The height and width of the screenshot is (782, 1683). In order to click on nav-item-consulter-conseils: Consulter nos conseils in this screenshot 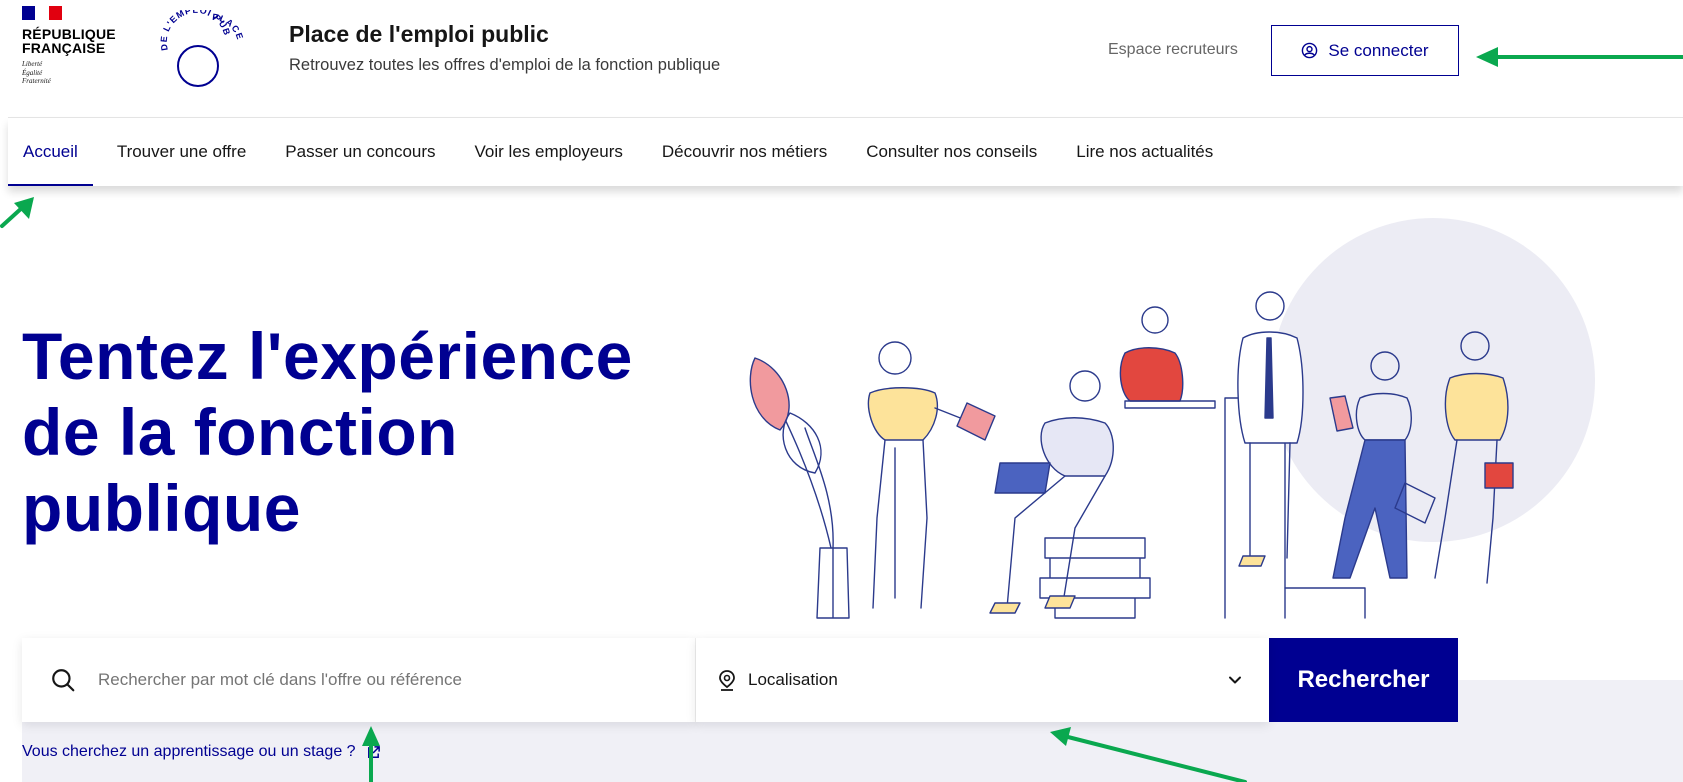, I will do `click(951, 152)`.